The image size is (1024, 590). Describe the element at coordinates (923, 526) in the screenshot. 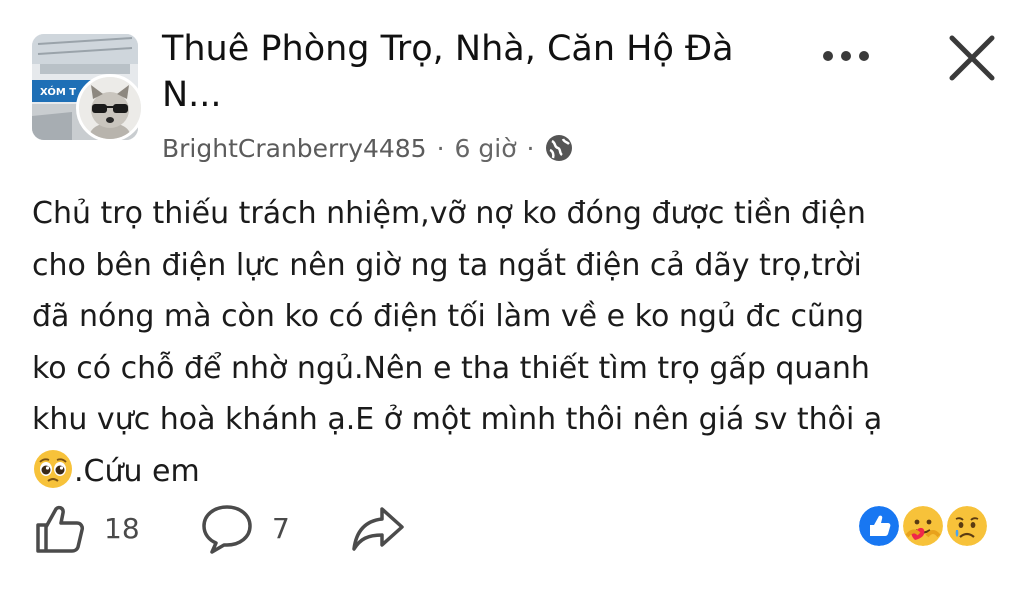

I see `care-reaction-icon` at that location.